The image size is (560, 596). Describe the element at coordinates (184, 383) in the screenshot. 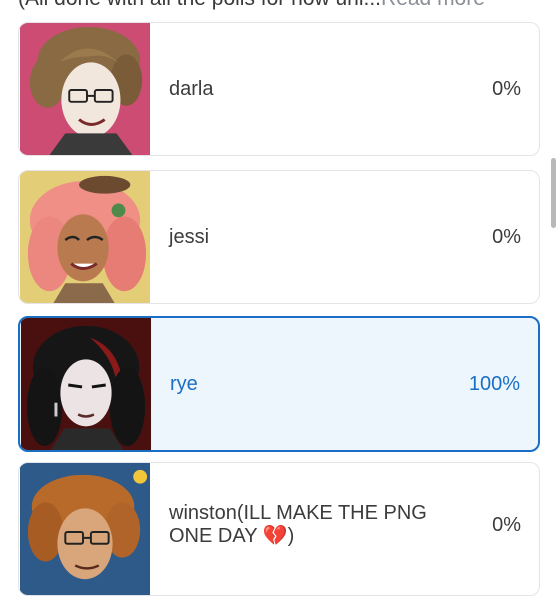

I see `option-label: rye` at that location.